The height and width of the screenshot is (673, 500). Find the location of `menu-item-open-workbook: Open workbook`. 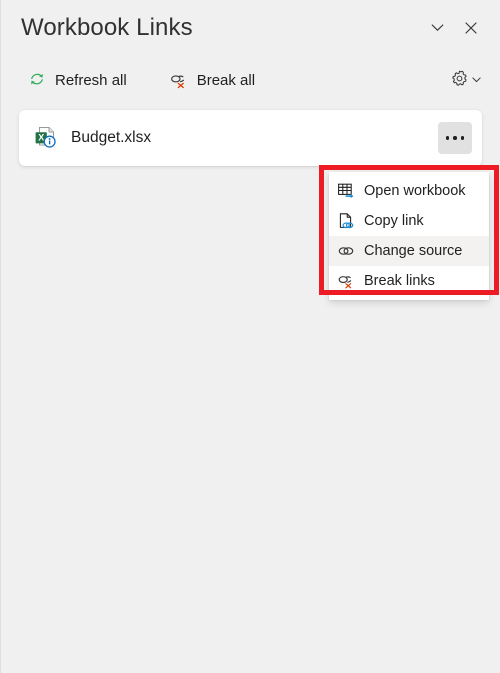

menu-item-open-workbook: Open workbook is located at coordinates (409, 191).